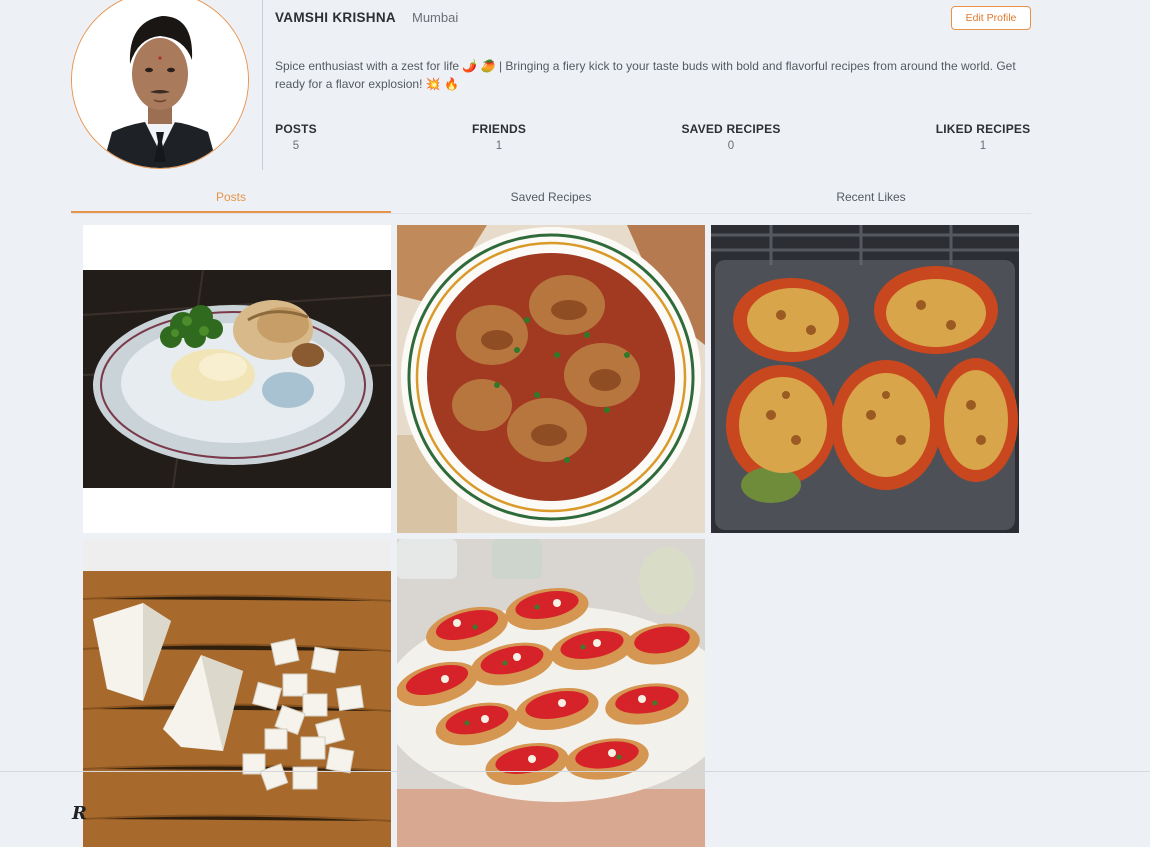 The width and height of the screenshot is (1150, 847). Describe the element at coordinates (160, 84) in the screenshot. I see `profile-avatar` at that location.